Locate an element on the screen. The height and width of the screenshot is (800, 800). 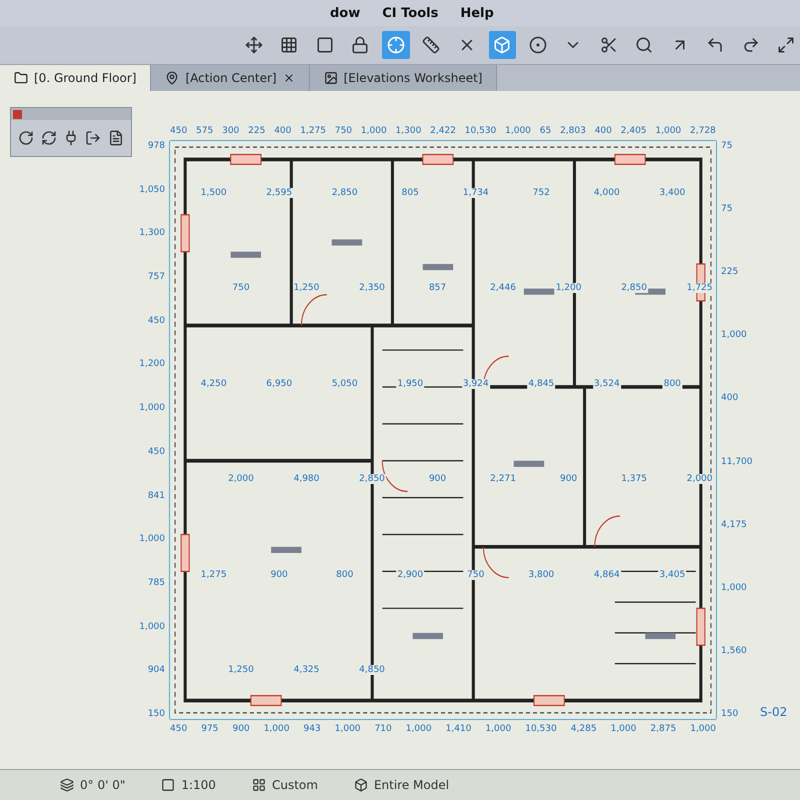
dimension-label: 6,950 is located at coordinates (279, 383).